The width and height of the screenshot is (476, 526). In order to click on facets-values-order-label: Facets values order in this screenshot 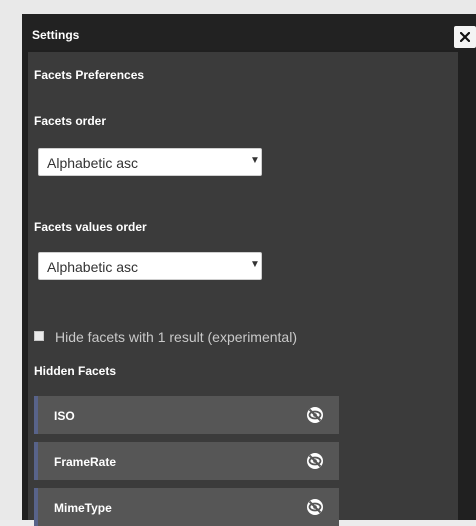, I will do `click(90, 227)`.